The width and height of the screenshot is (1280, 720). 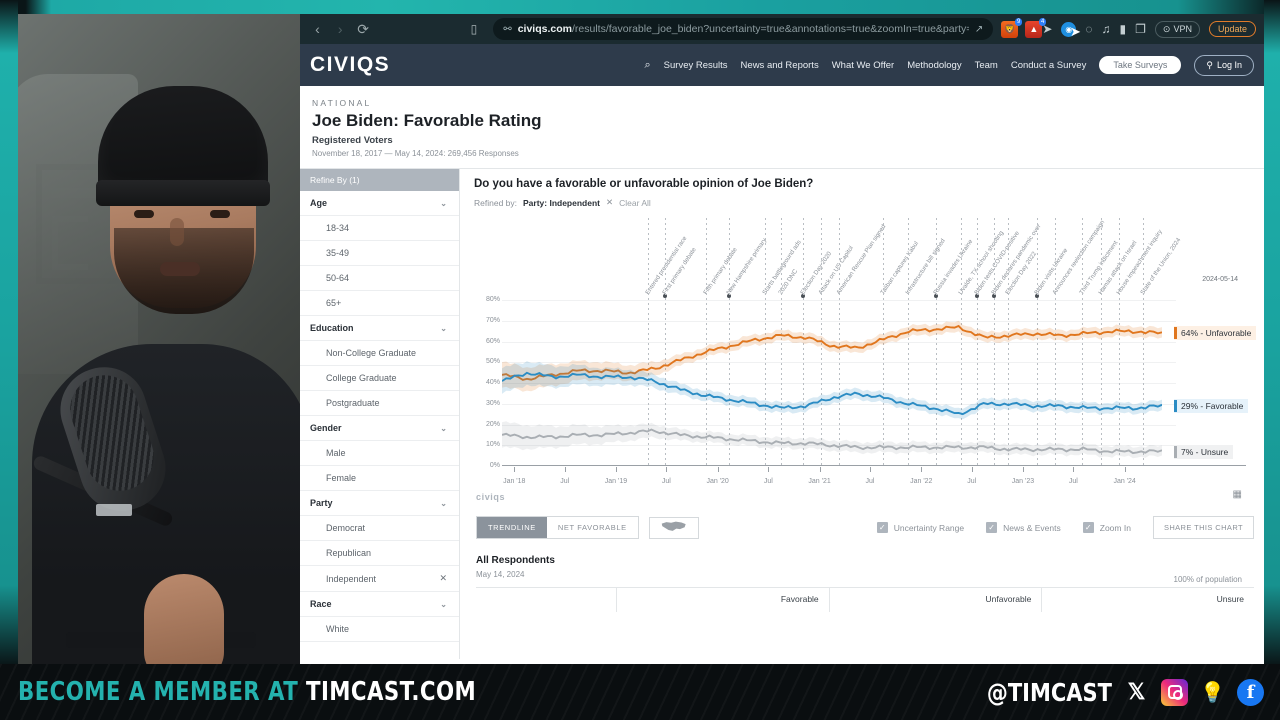 I want to click on take-surveys-button: Take Surveys, so click(x=1140, y=65).